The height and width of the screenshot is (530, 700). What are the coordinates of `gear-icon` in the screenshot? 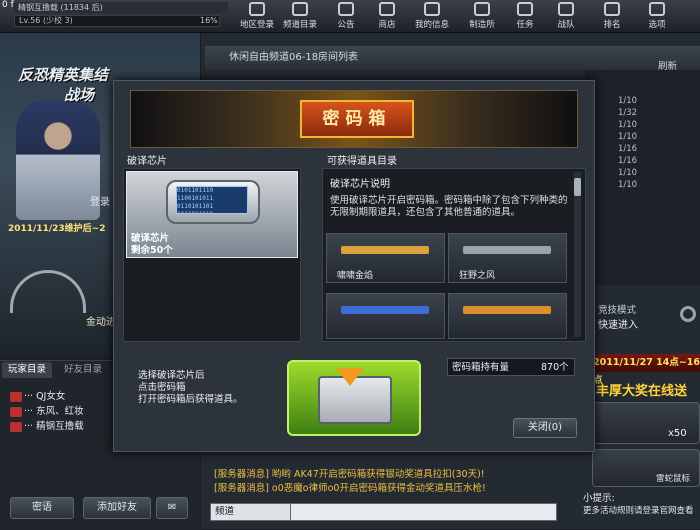 It's located at (688, 314).